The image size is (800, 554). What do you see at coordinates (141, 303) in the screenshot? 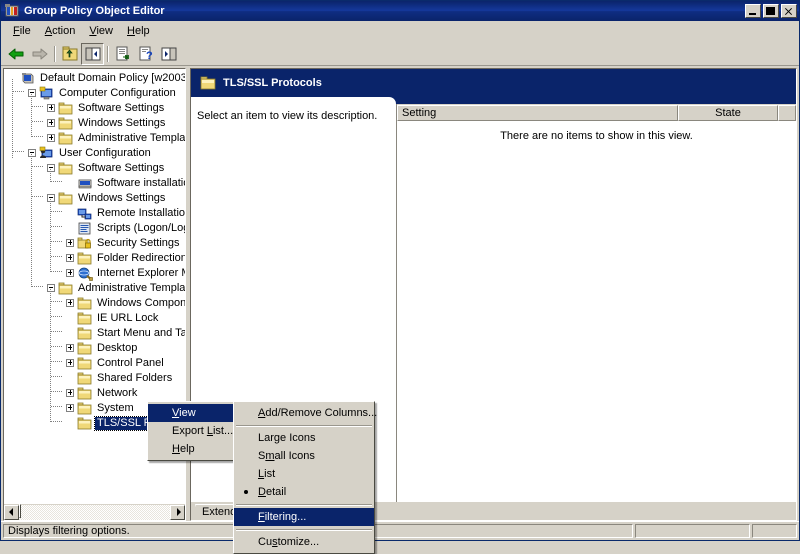
I see `tree-item-label: Windows Components` at bounding box center [141, 303].